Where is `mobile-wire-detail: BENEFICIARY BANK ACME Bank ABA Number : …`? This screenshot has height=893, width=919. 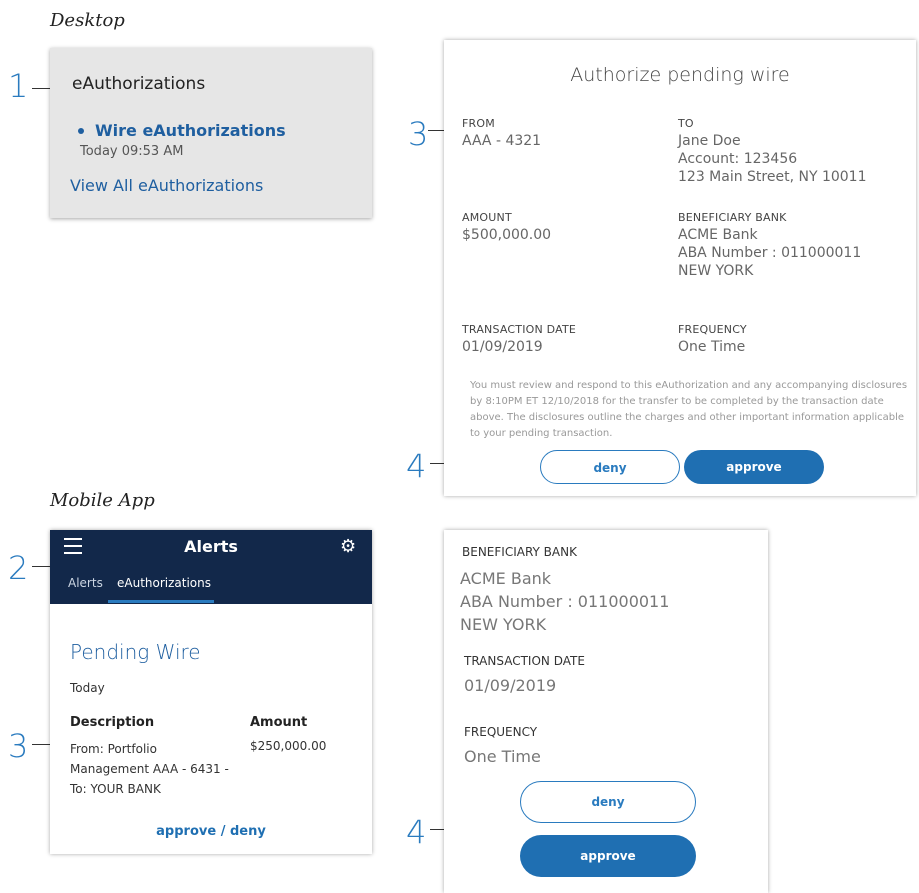 mobile-wire-detail: BENEFICIARY BANK ACME Bank ABA Number : … is located at coordinates (606, 711).